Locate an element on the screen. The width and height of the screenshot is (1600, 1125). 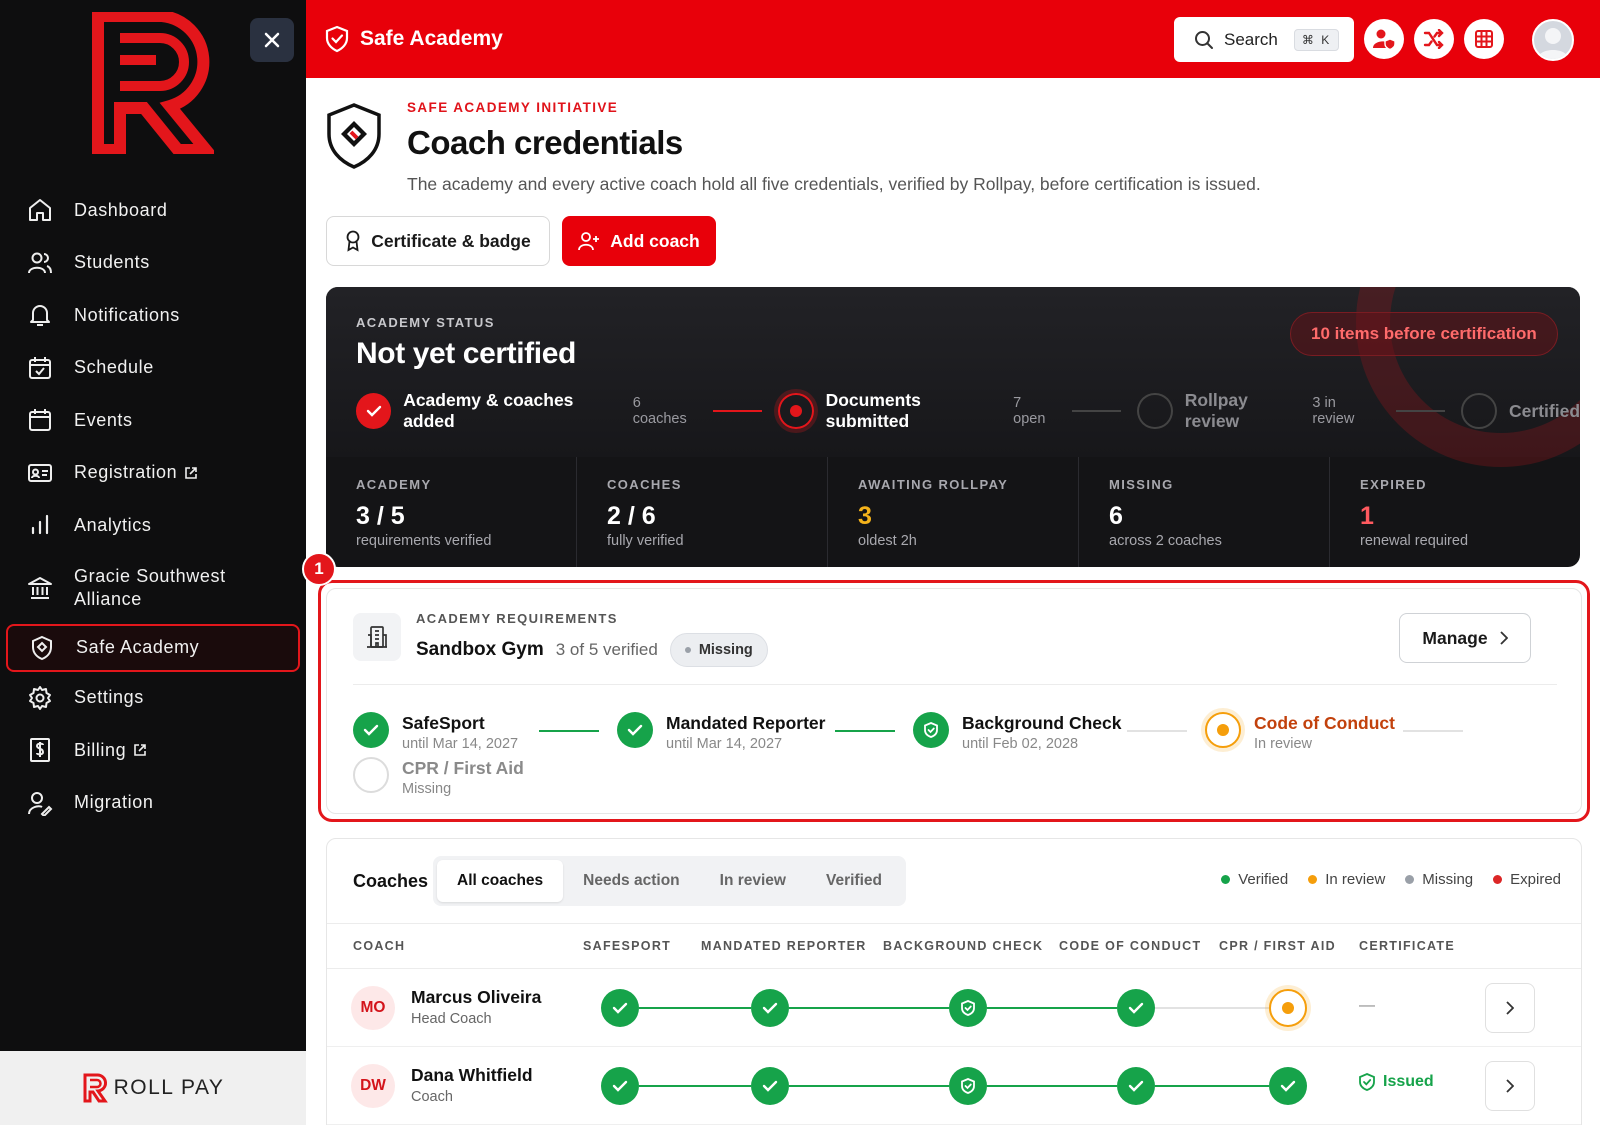
requirement-code-of-conduct: Code of Conduct In review is located at coordinates (1300, 733).